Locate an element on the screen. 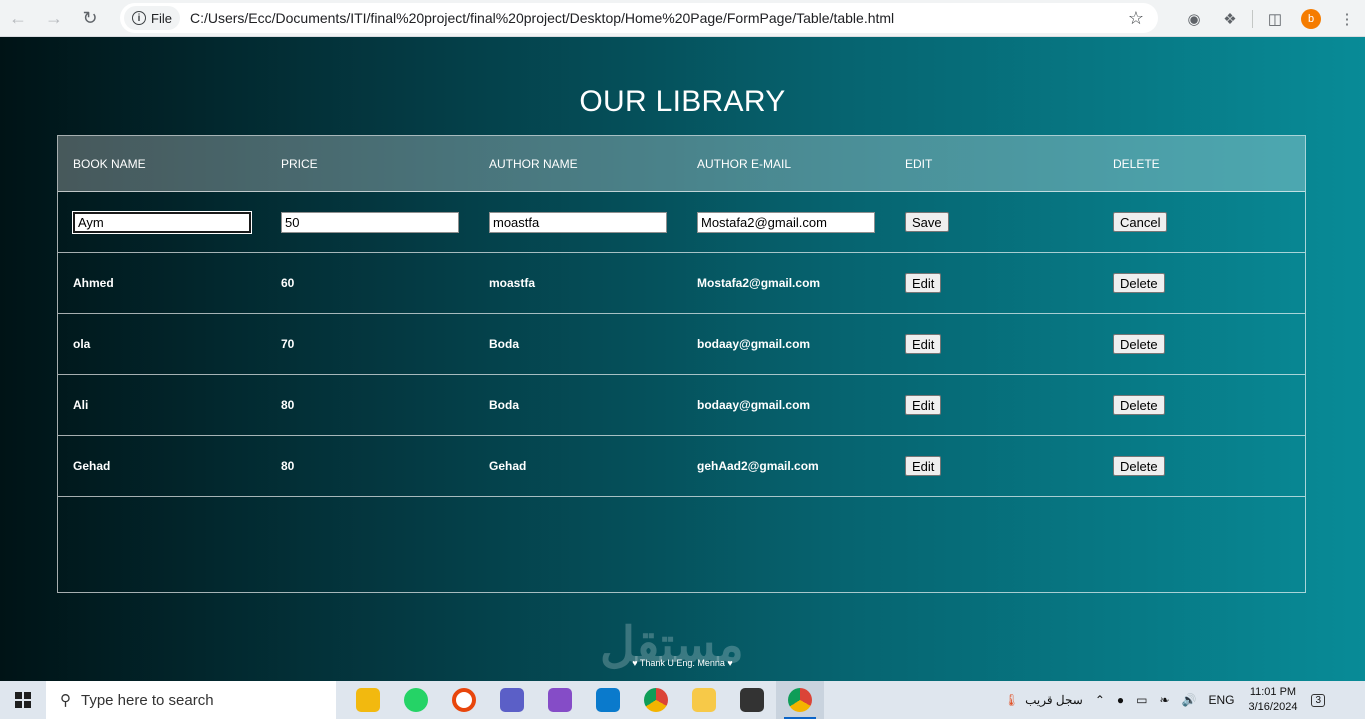  cell-book-name is located at coordinates (162, 222).